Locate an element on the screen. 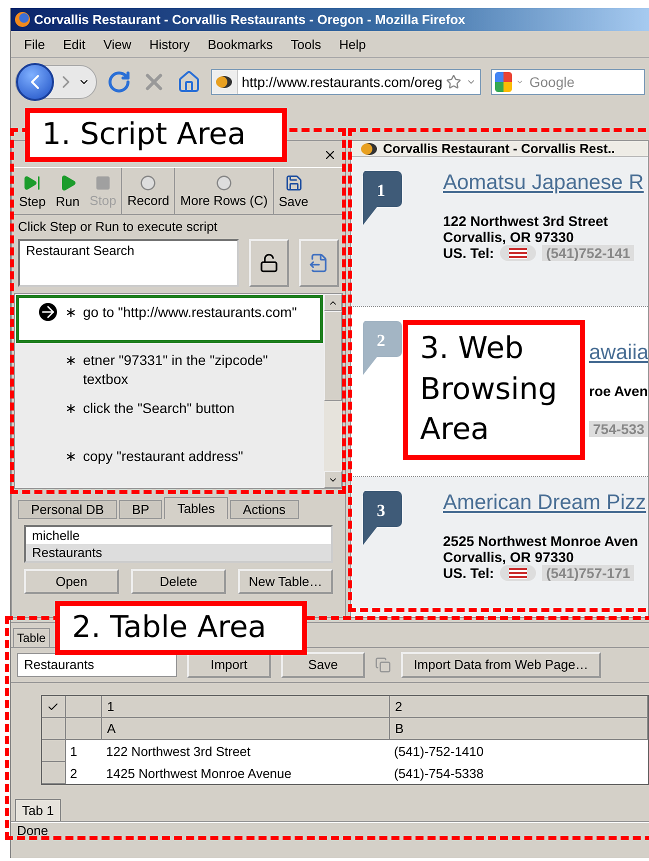 Image resolution: width=649 pixels, height=861 pixels. menu-item: Bookmarks is located at coordinates (240, 44).